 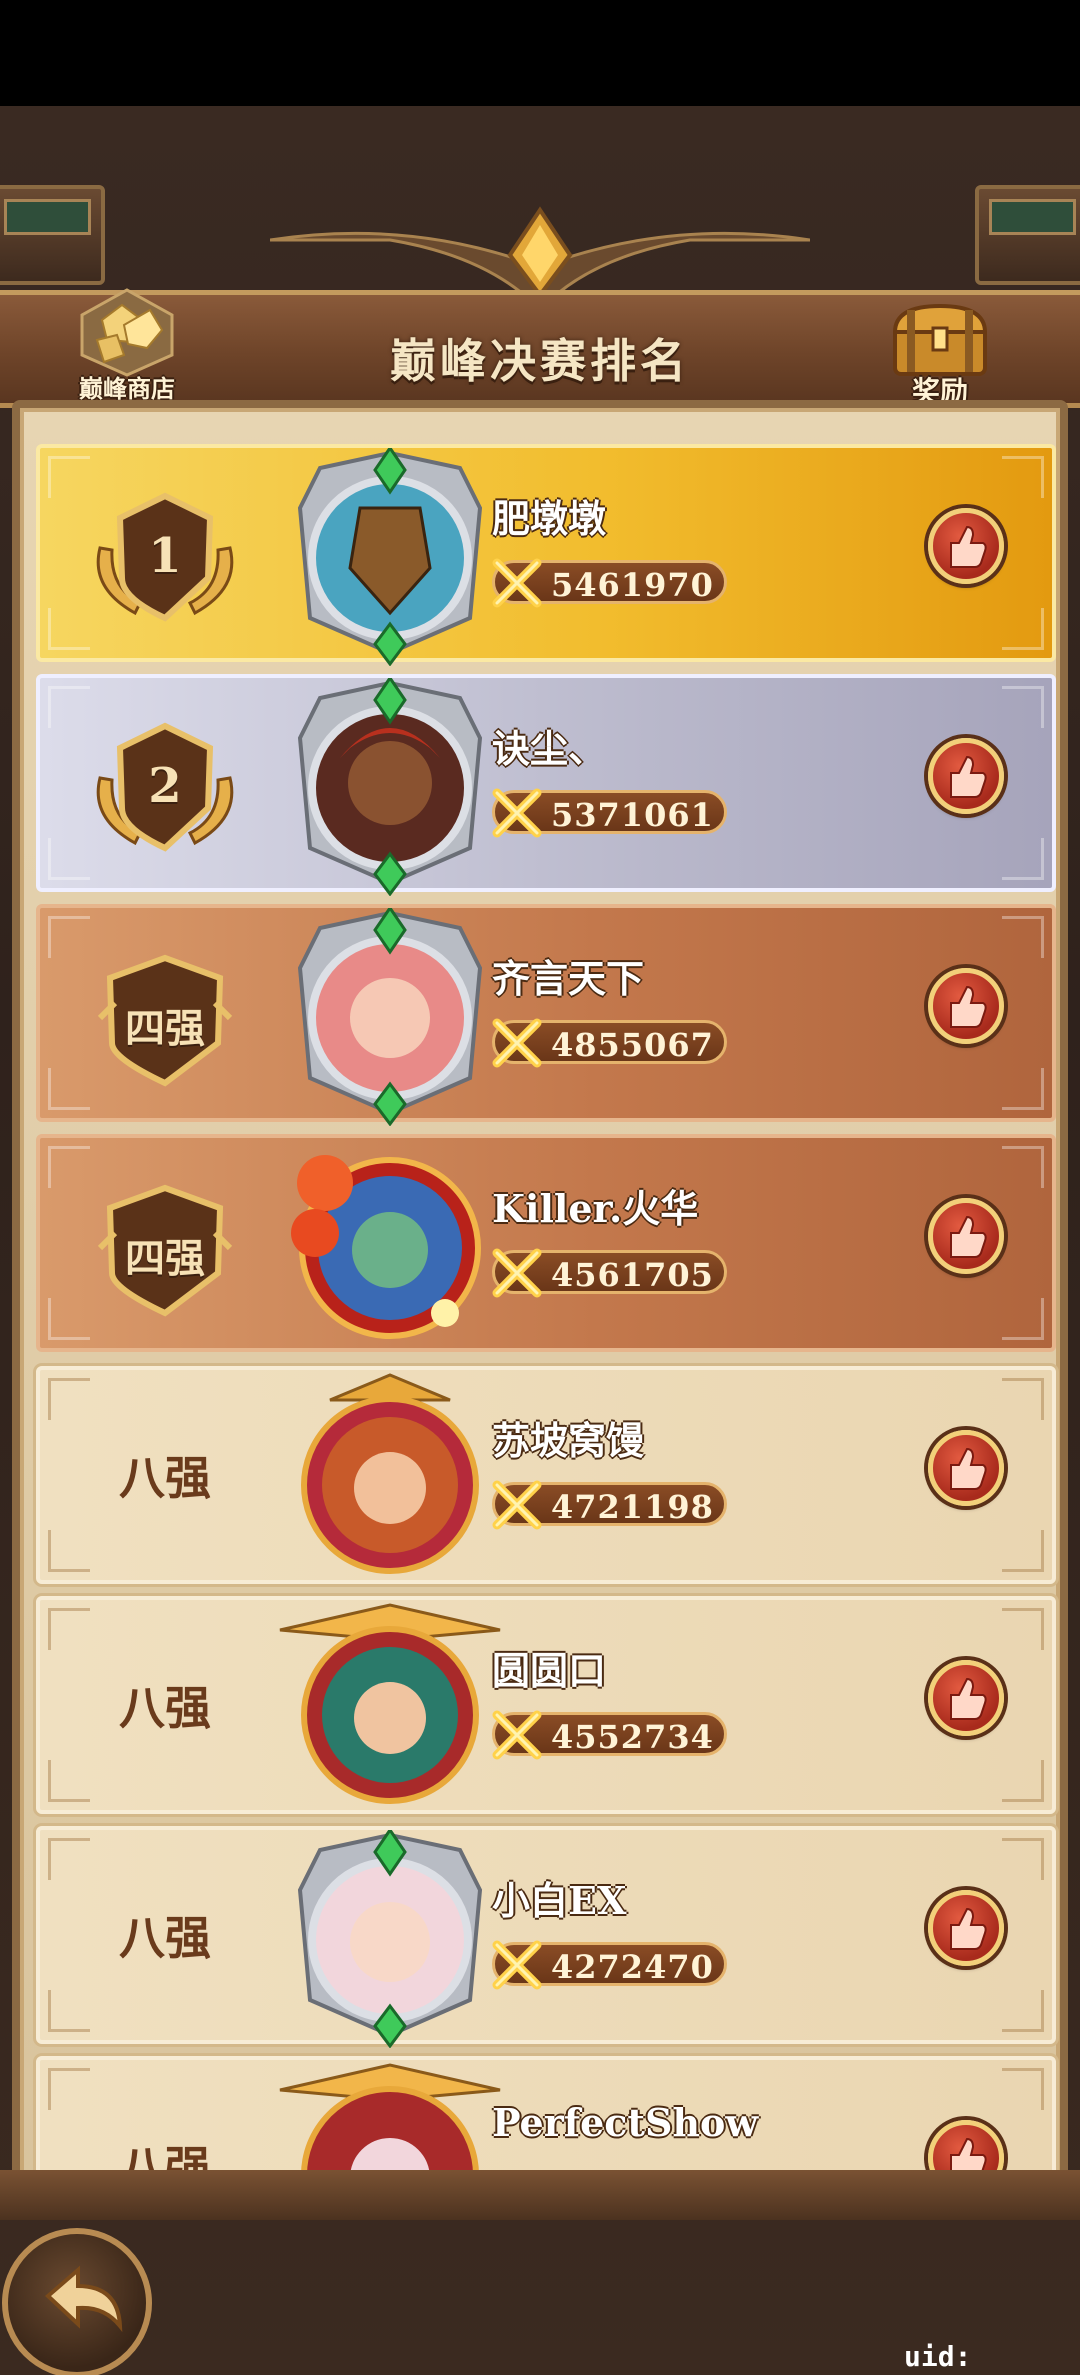 I want to click on back-button, so click(x=77, y=2301).